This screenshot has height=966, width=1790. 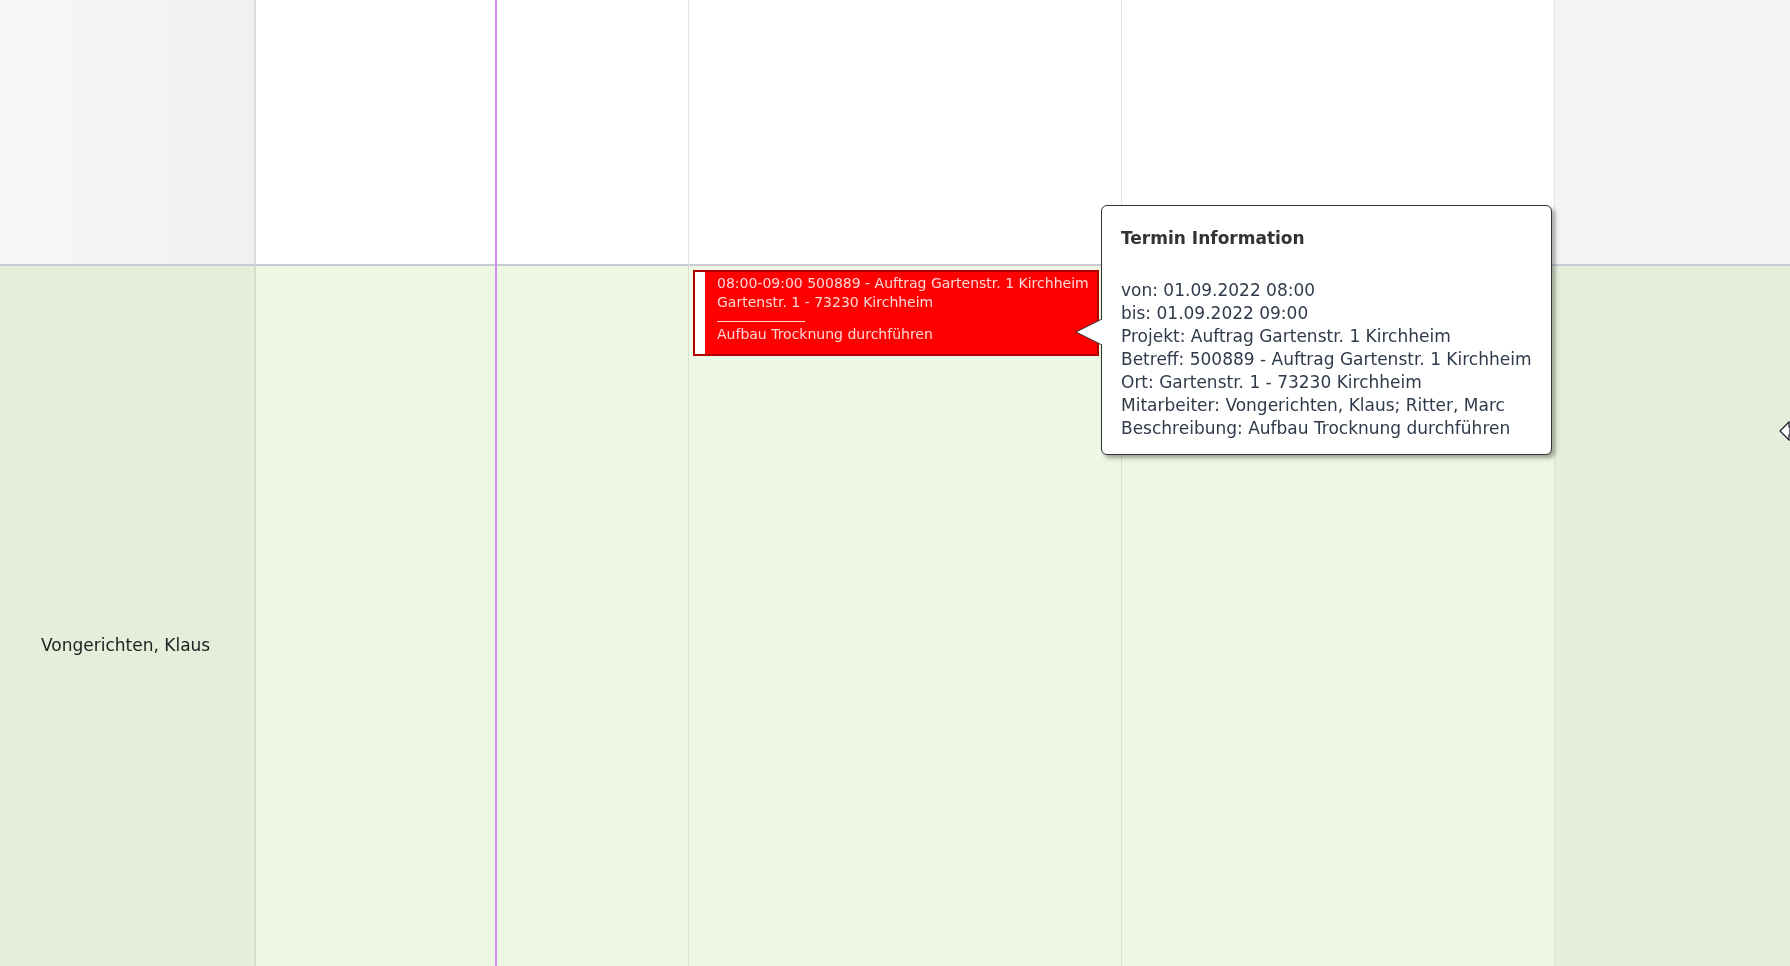 I want to click on cursor-icon, so click(x=1784, y=431).